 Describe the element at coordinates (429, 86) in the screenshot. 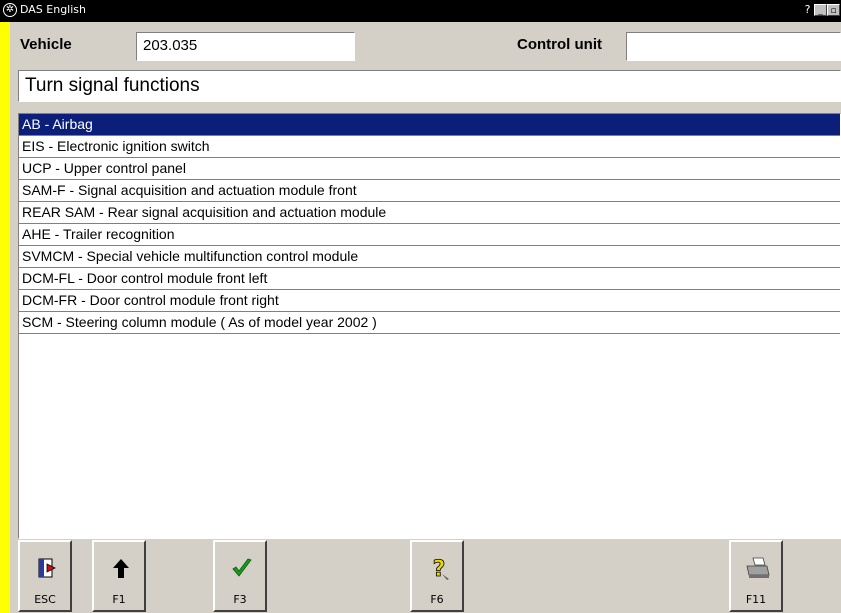

I see `function-title: Turn signal functions` at that location.